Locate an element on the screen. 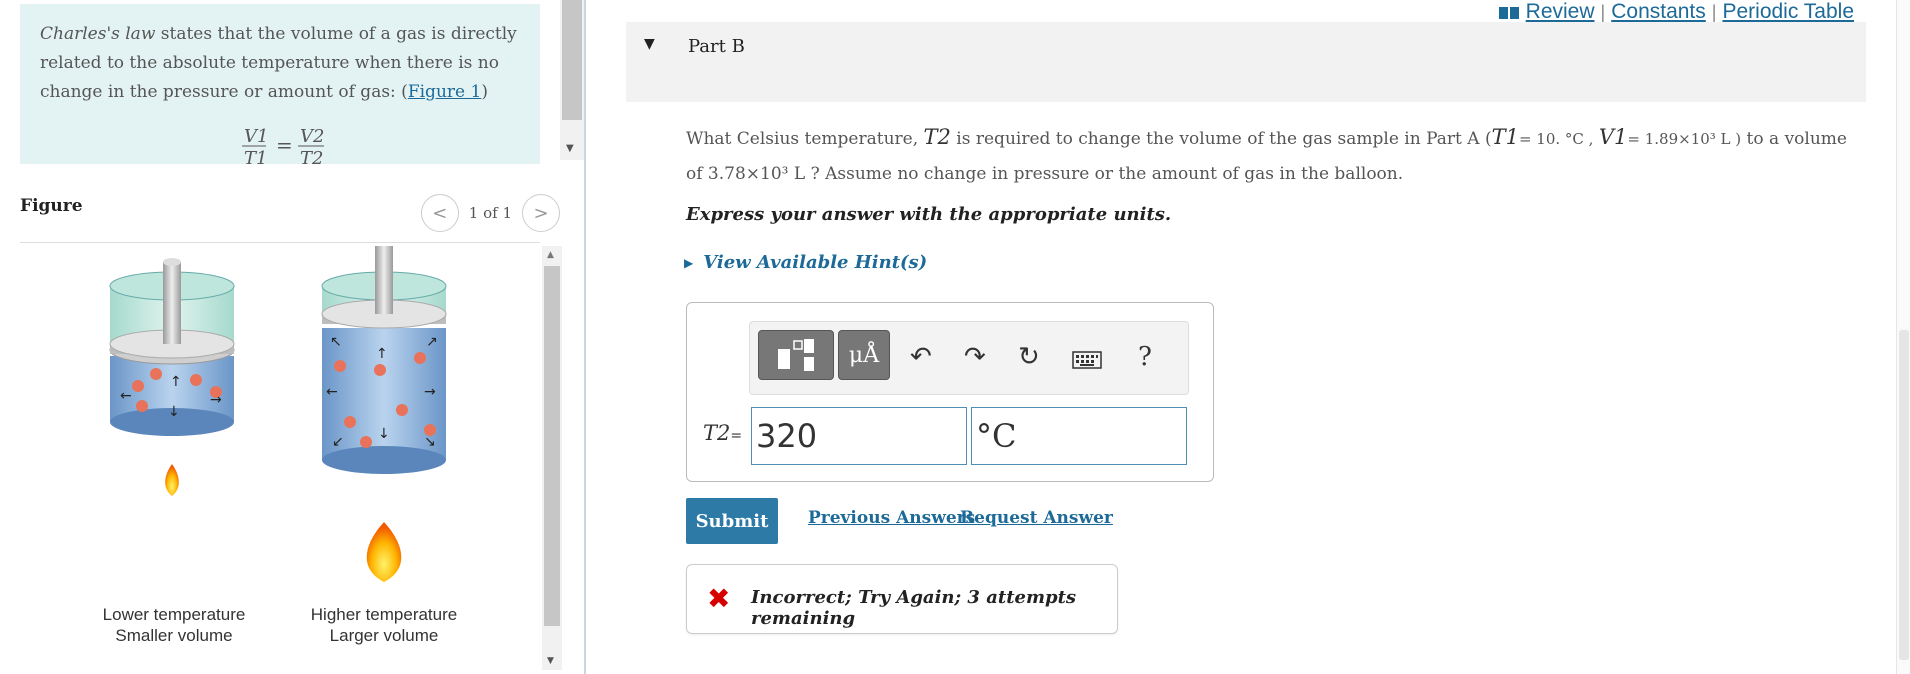  v1-symbol: V1 is located at coordinates (1613, 137).